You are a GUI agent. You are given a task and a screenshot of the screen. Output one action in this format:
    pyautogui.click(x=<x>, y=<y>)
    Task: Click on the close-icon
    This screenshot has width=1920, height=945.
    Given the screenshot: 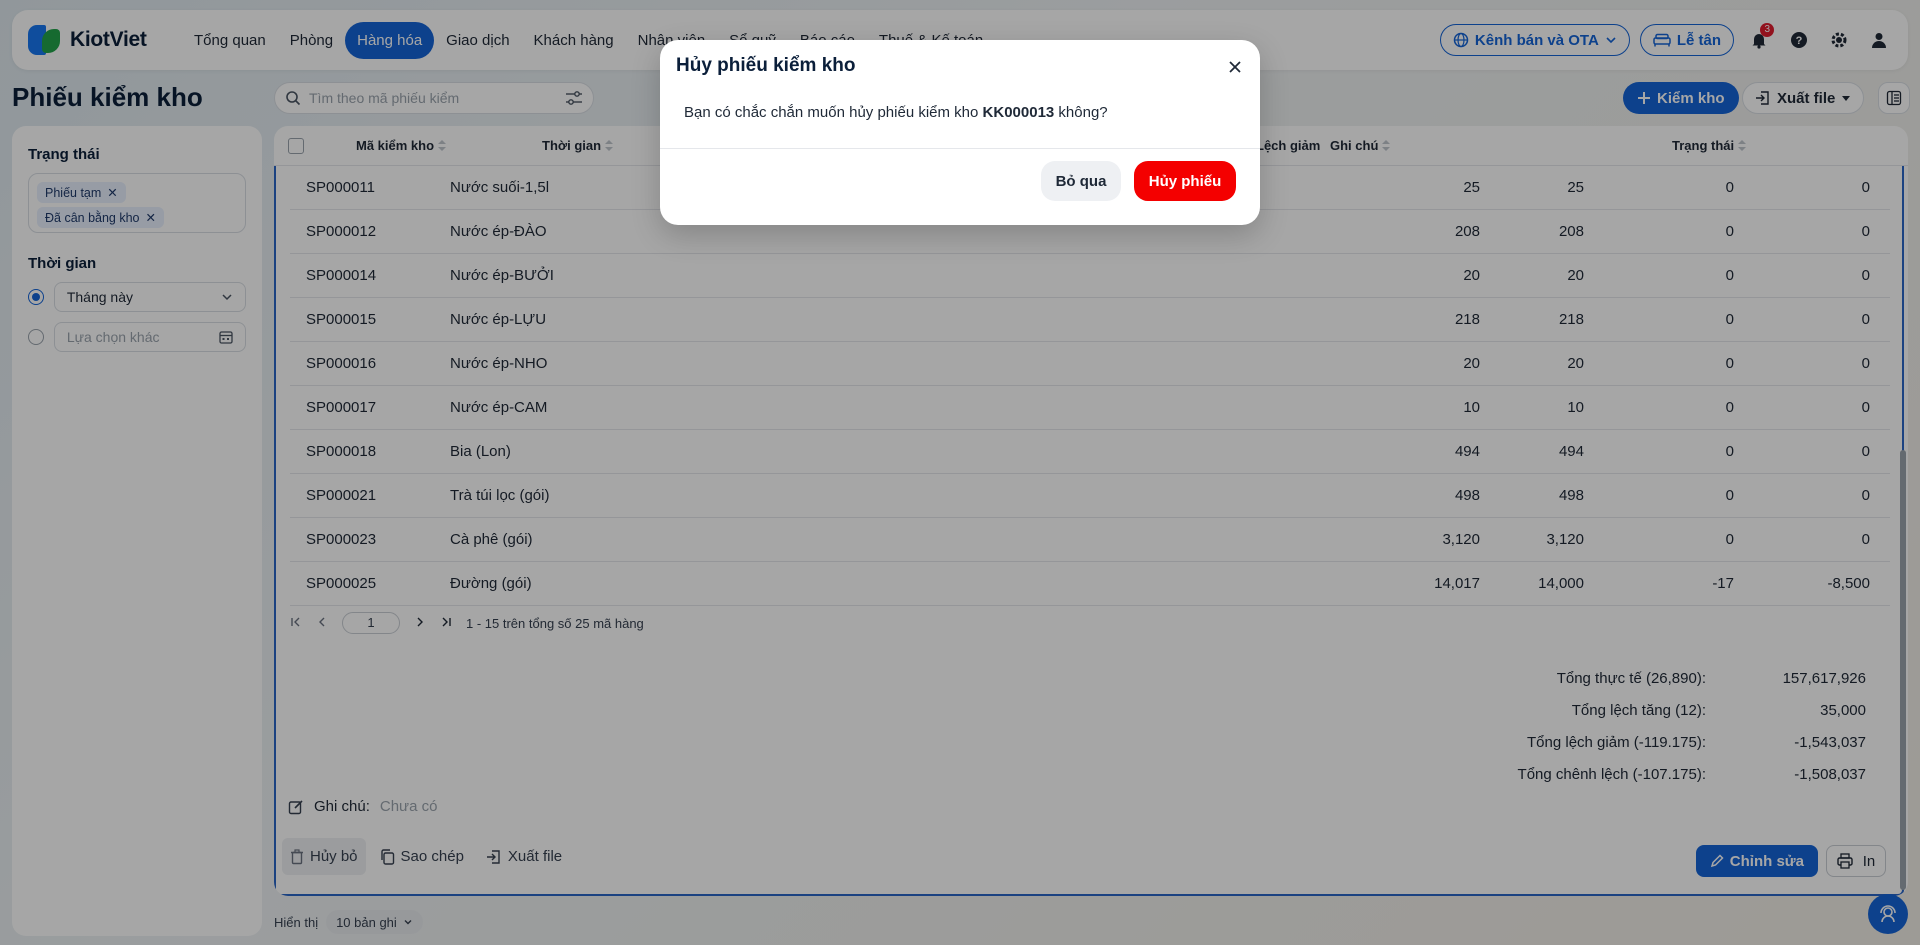 What is the action you would take?
    pyautogui.click(x=1235, y=67)
    